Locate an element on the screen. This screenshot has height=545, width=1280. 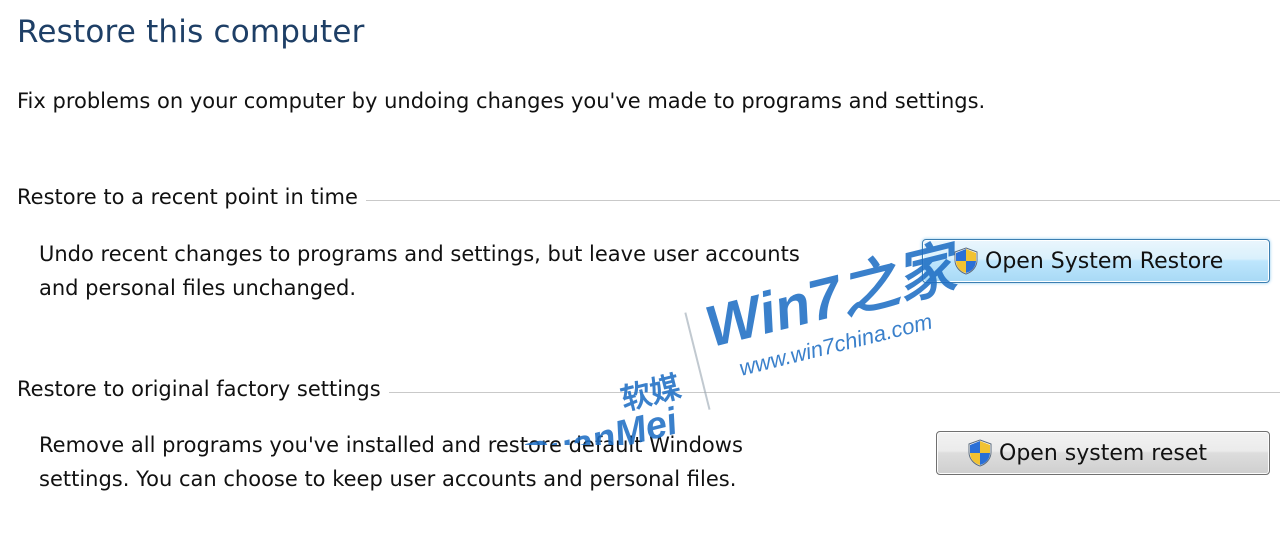
page-title: Restore this computer is located at coordinates (191, 32).